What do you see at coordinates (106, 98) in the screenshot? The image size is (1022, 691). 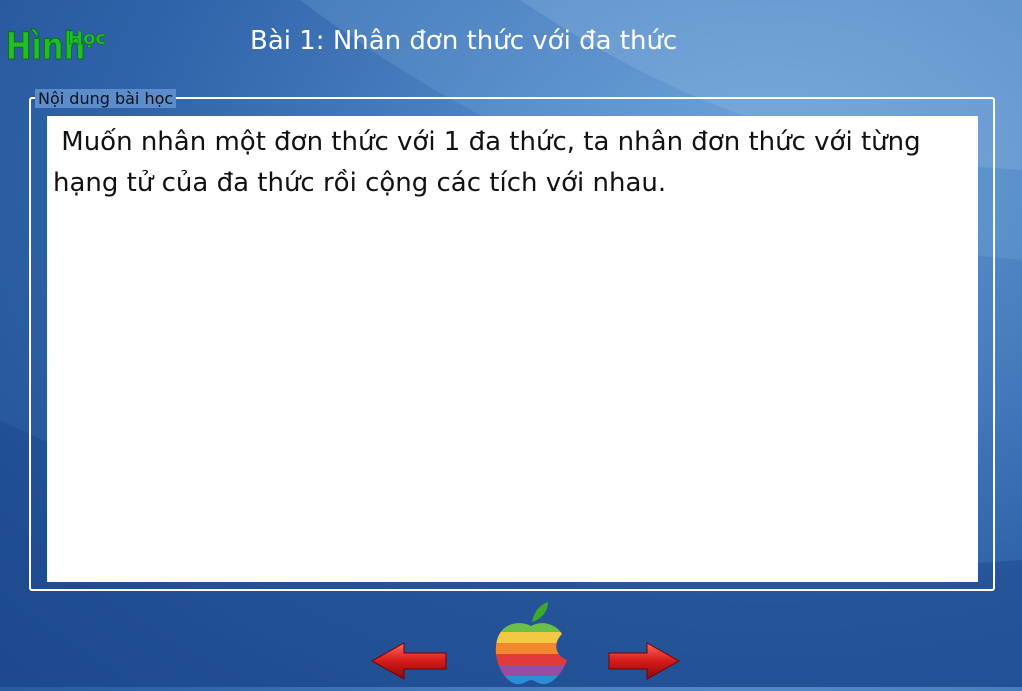 I see `lesson-group-label: Nội dung bài học` at bounding box center [106, 98].